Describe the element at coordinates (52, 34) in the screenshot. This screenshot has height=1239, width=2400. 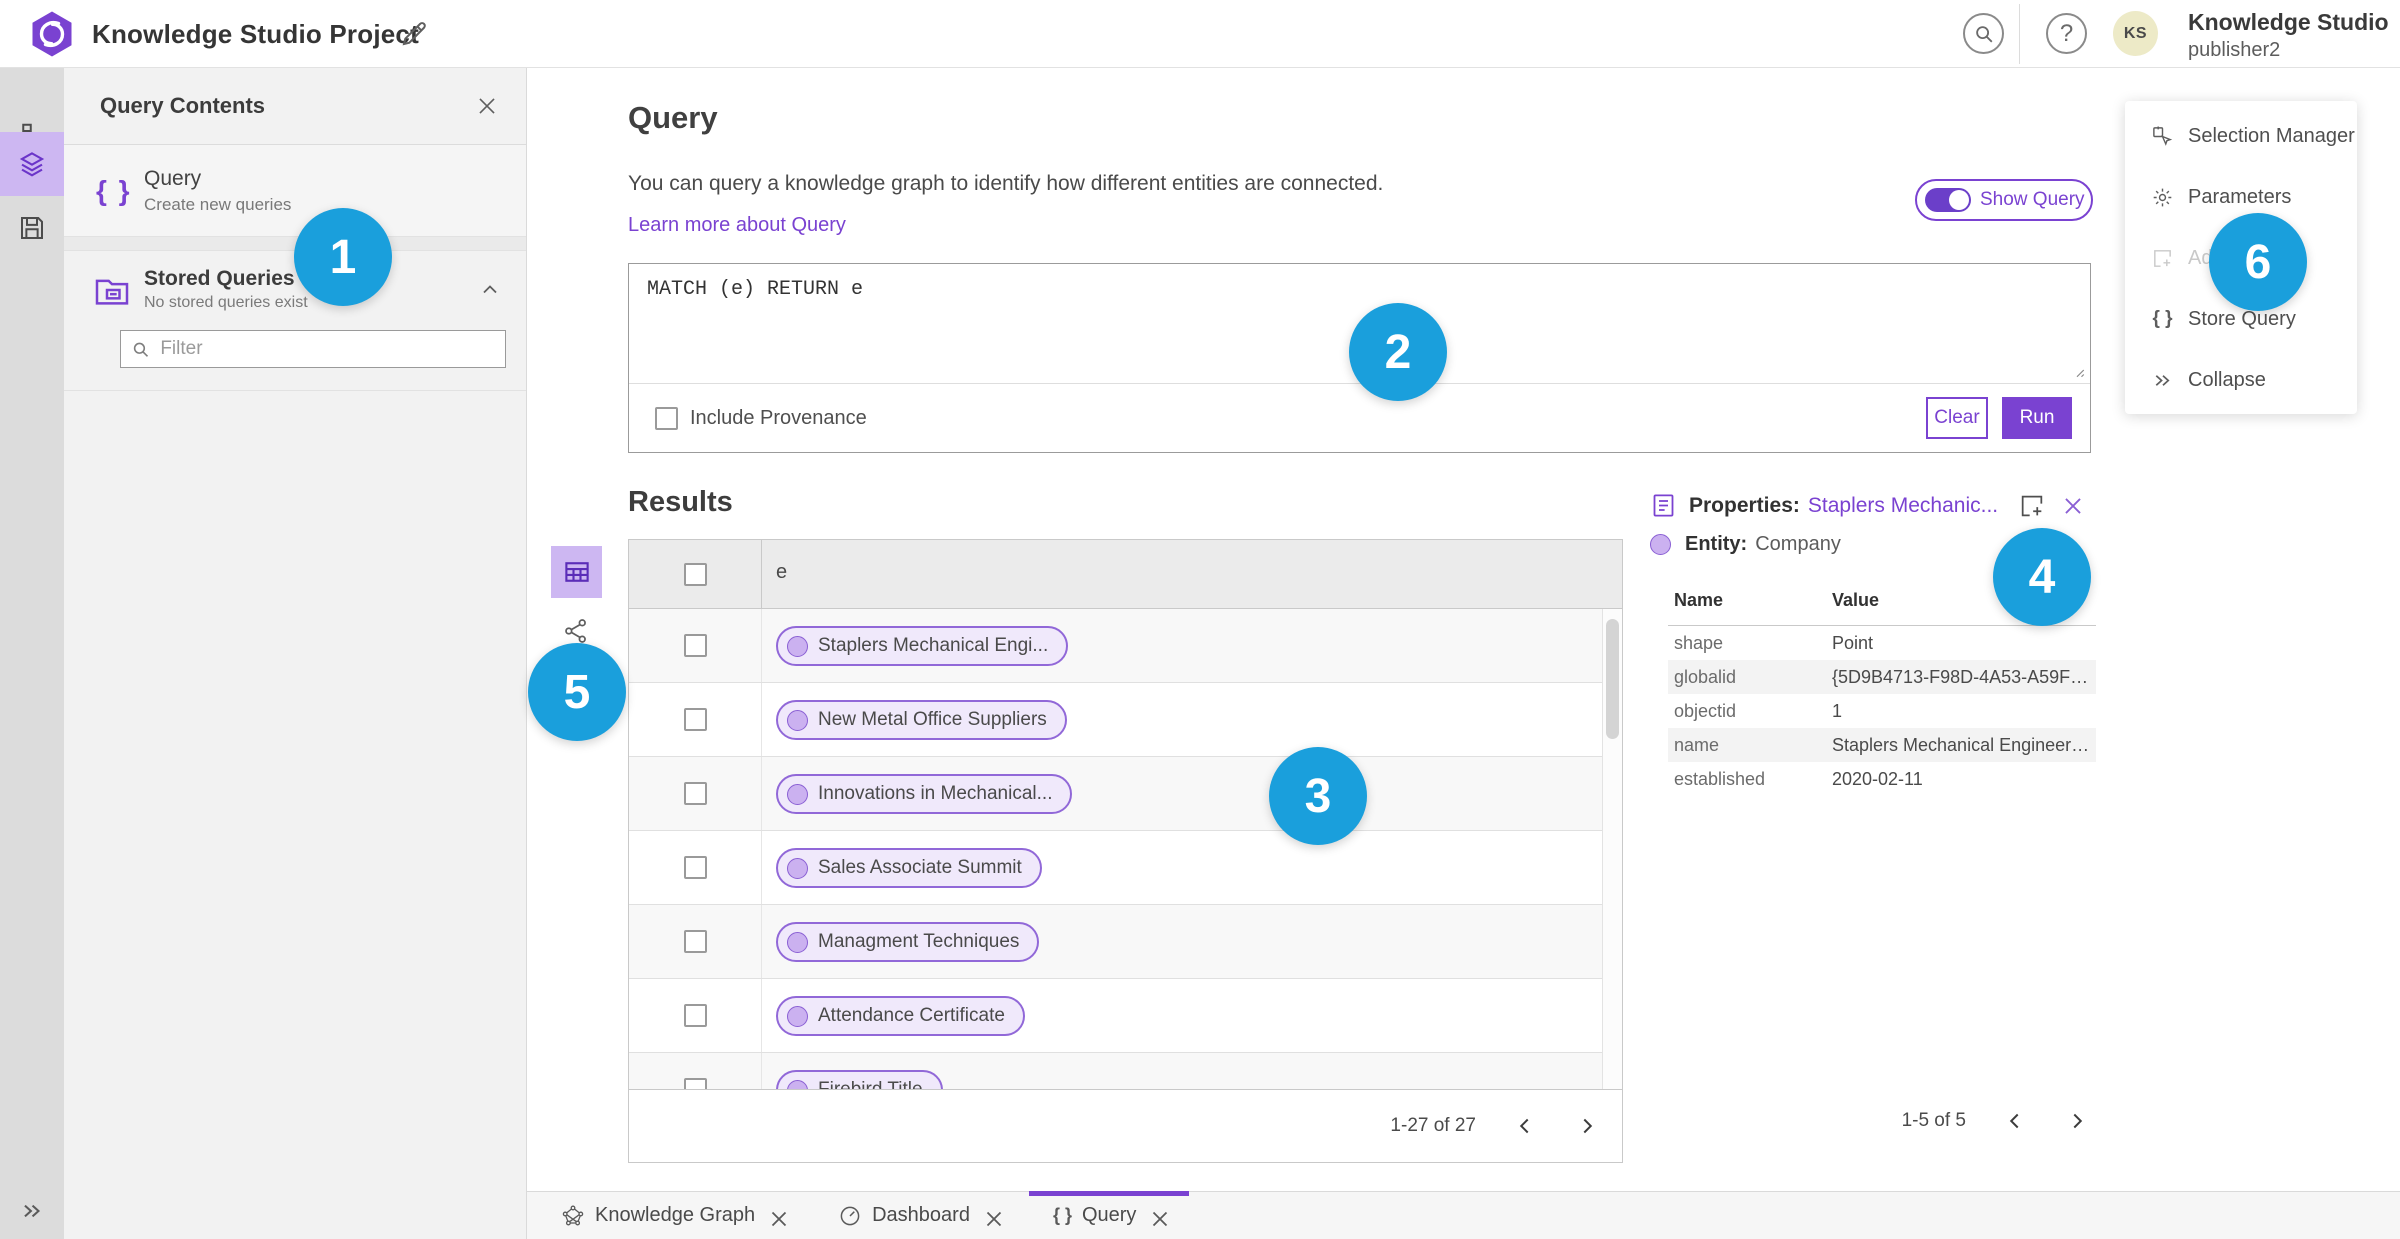
I see `app-logo-icon` at that location.